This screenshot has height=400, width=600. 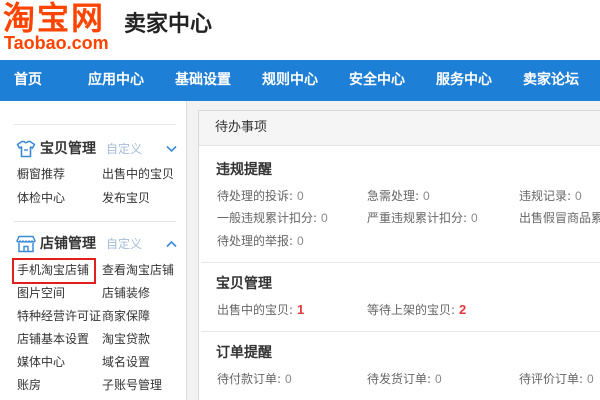 I want to click on logo-chinese-text: 淘宝网, so click(x=54, y=18).